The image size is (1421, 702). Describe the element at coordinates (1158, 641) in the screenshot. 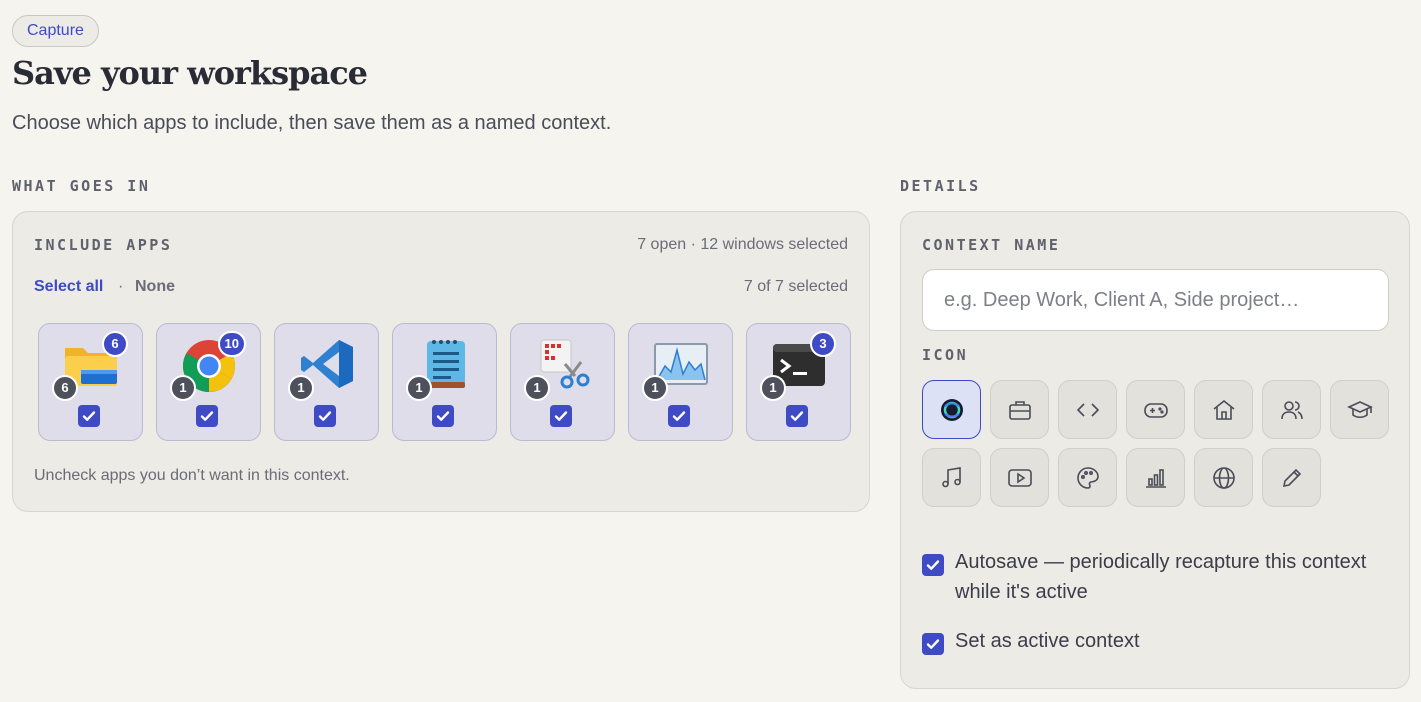

I see `set-active-option: Set as active context` at that location.